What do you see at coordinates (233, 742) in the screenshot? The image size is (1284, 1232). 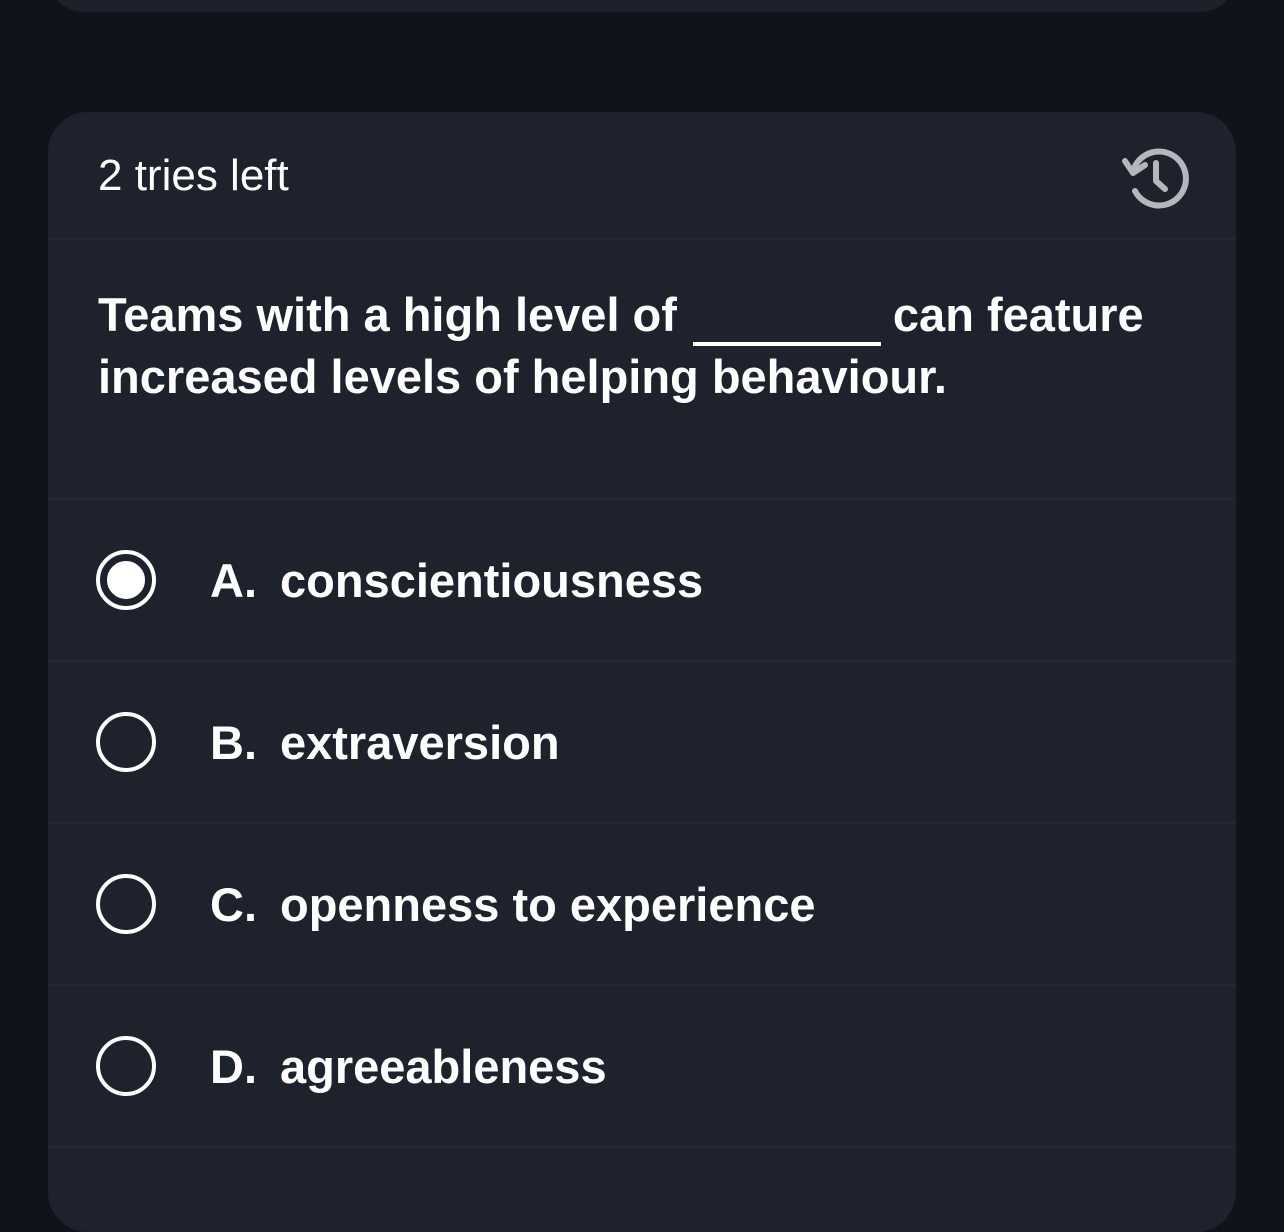 I see `option-letter: B.` at bounding box center [233, 742].